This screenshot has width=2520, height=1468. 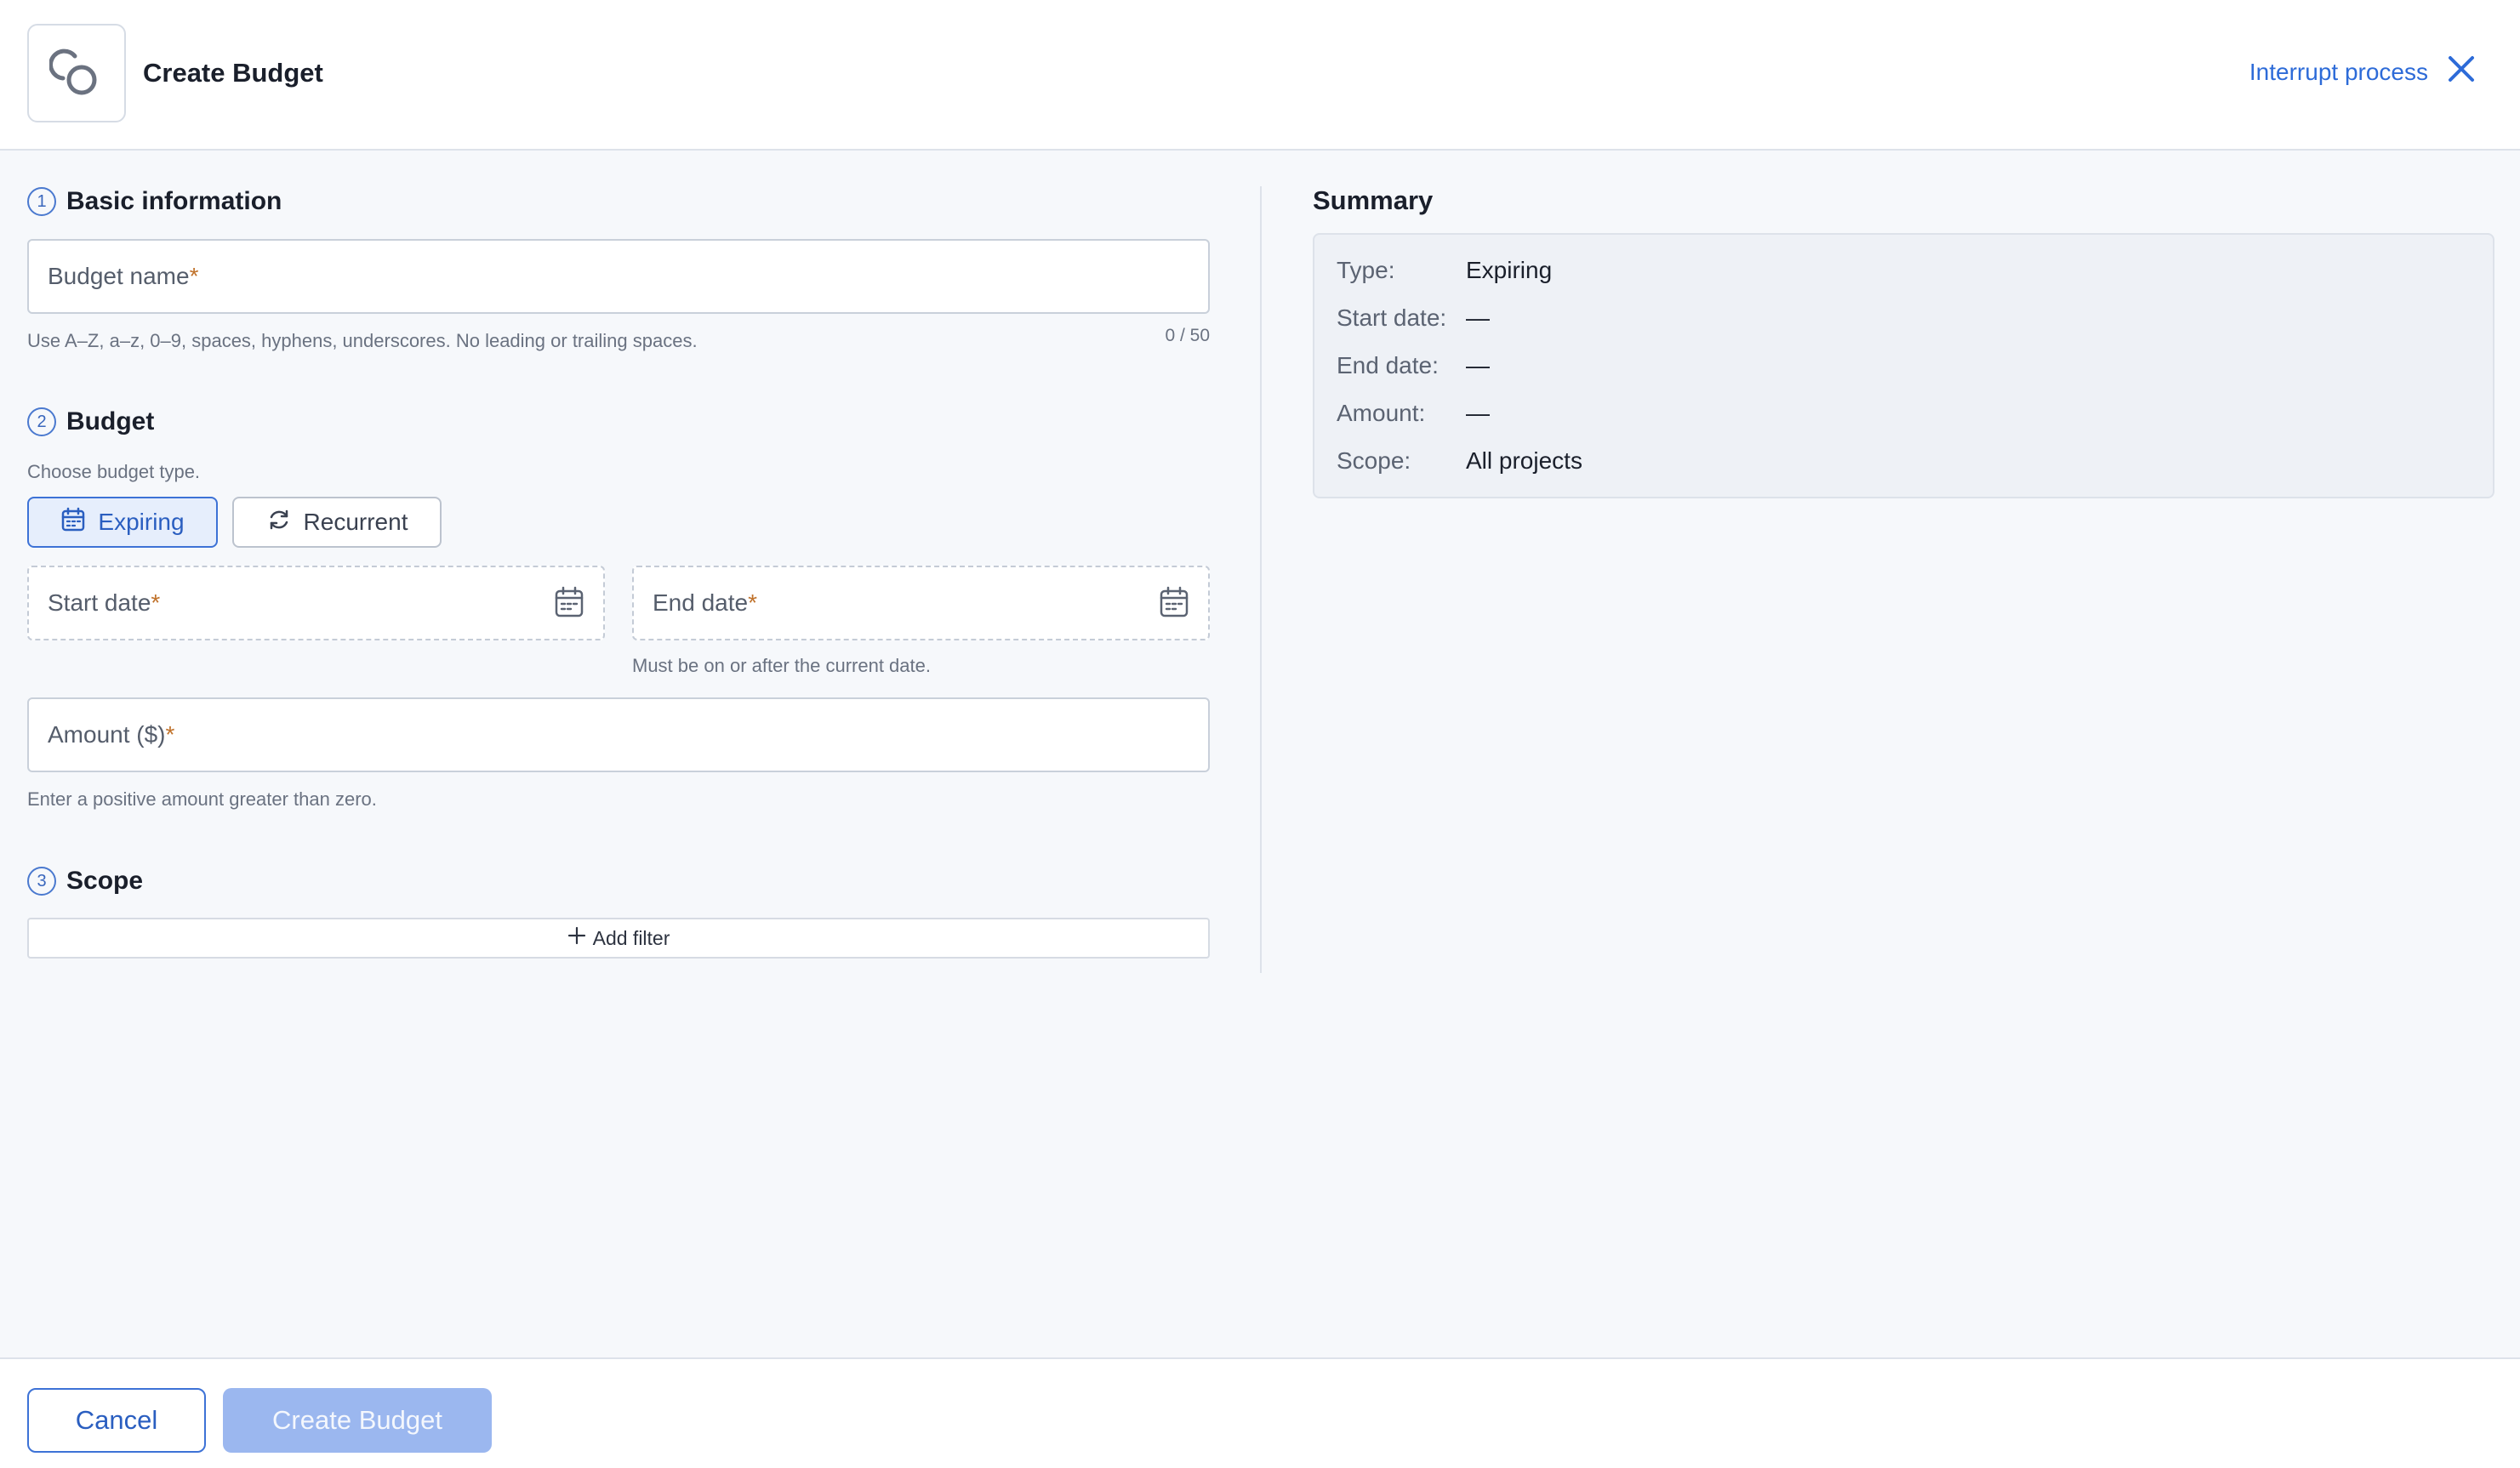 What do you see at coordinates (701, 602) in the screenshot?
I see `end-date-label: End date` at bounding box center [701, 602].